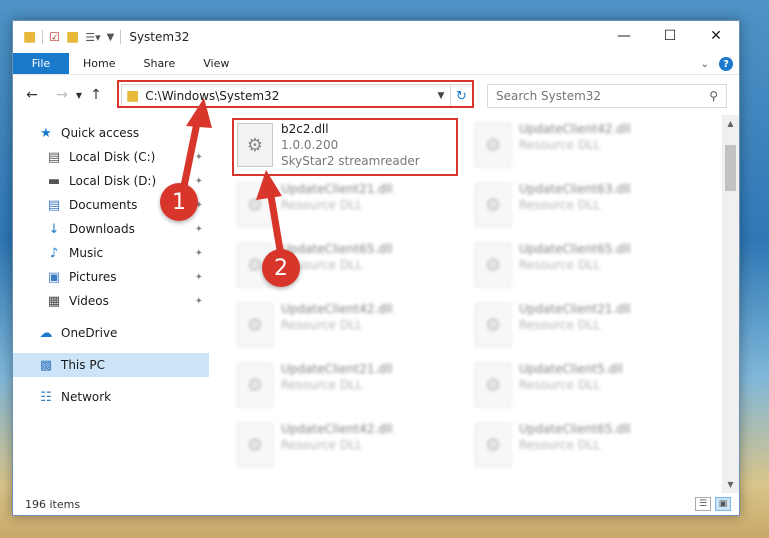  What do you see at coordinates (86, 253) in the screenshot?
I see `sidebar-item-label: Music` at bounding box center [86, 253].